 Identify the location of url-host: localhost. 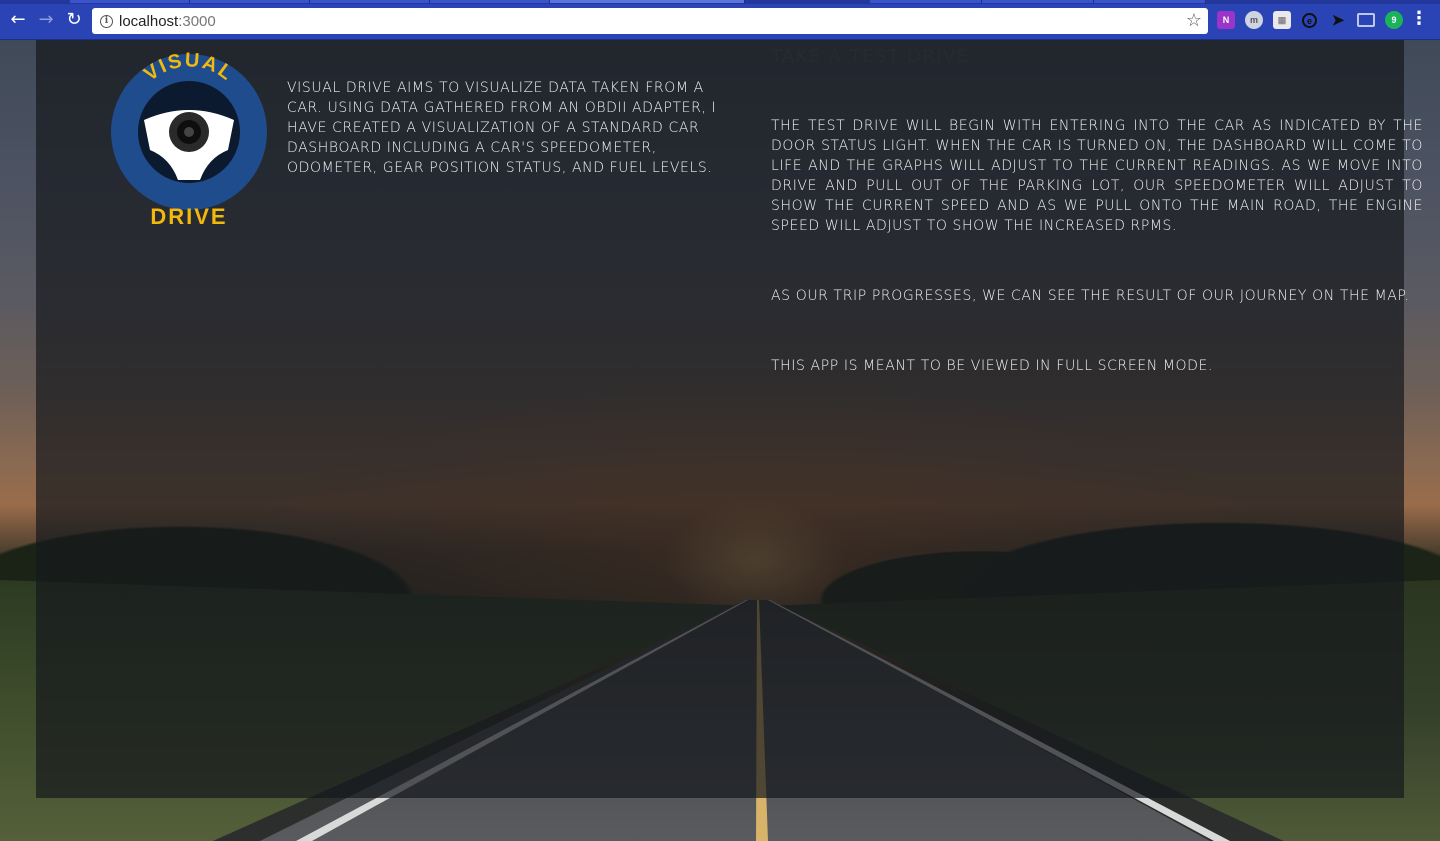
(149, 21).